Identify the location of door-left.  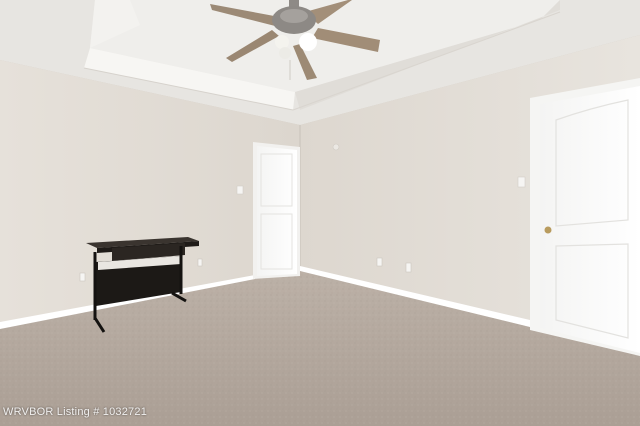
(276, 210).